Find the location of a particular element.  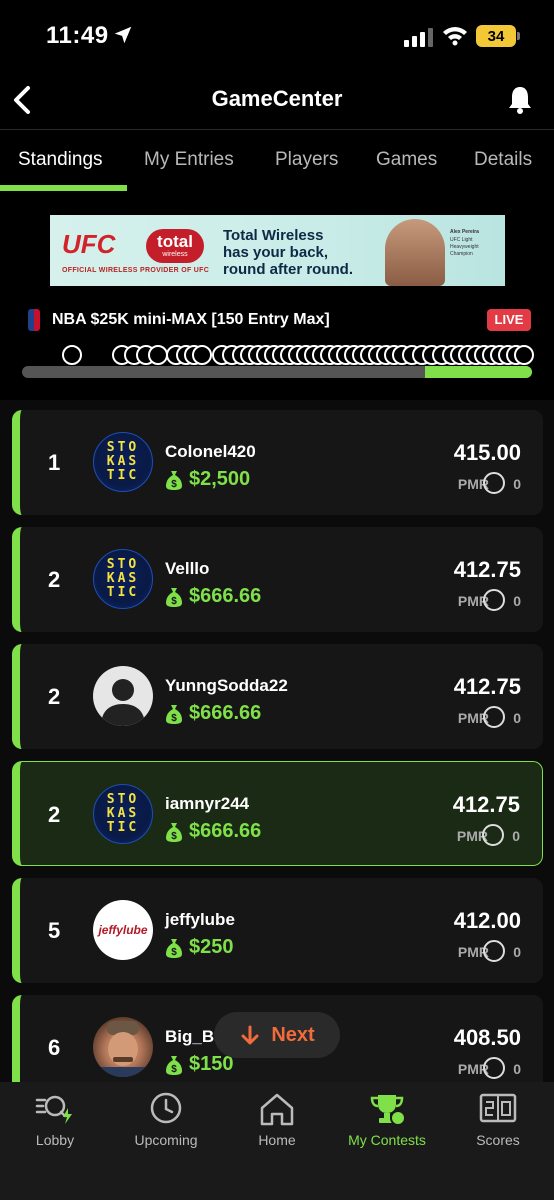

rank: 1 is located at coordinates (54, 462).